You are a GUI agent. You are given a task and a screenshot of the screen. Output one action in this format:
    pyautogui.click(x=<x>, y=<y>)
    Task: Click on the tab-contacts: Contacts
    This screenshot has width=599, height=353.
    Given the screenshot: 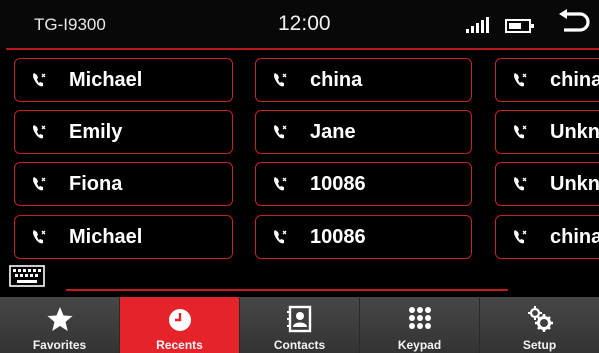 What is the action you would take?
    pyautogui.click(x=300, y=325)
    